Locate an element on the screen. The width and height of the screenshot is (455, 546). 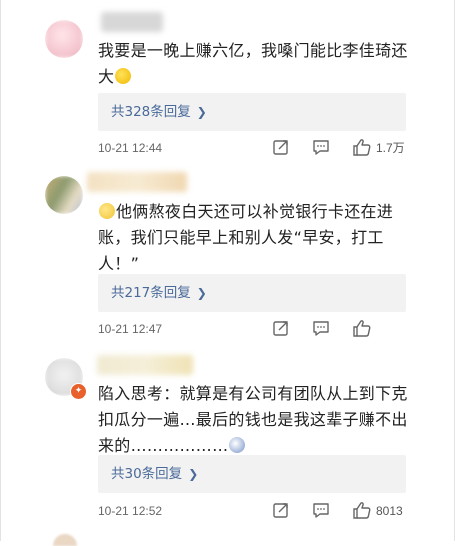
view-replies-link: 共217条回复 ❯ is located at coordinates (159, 293).